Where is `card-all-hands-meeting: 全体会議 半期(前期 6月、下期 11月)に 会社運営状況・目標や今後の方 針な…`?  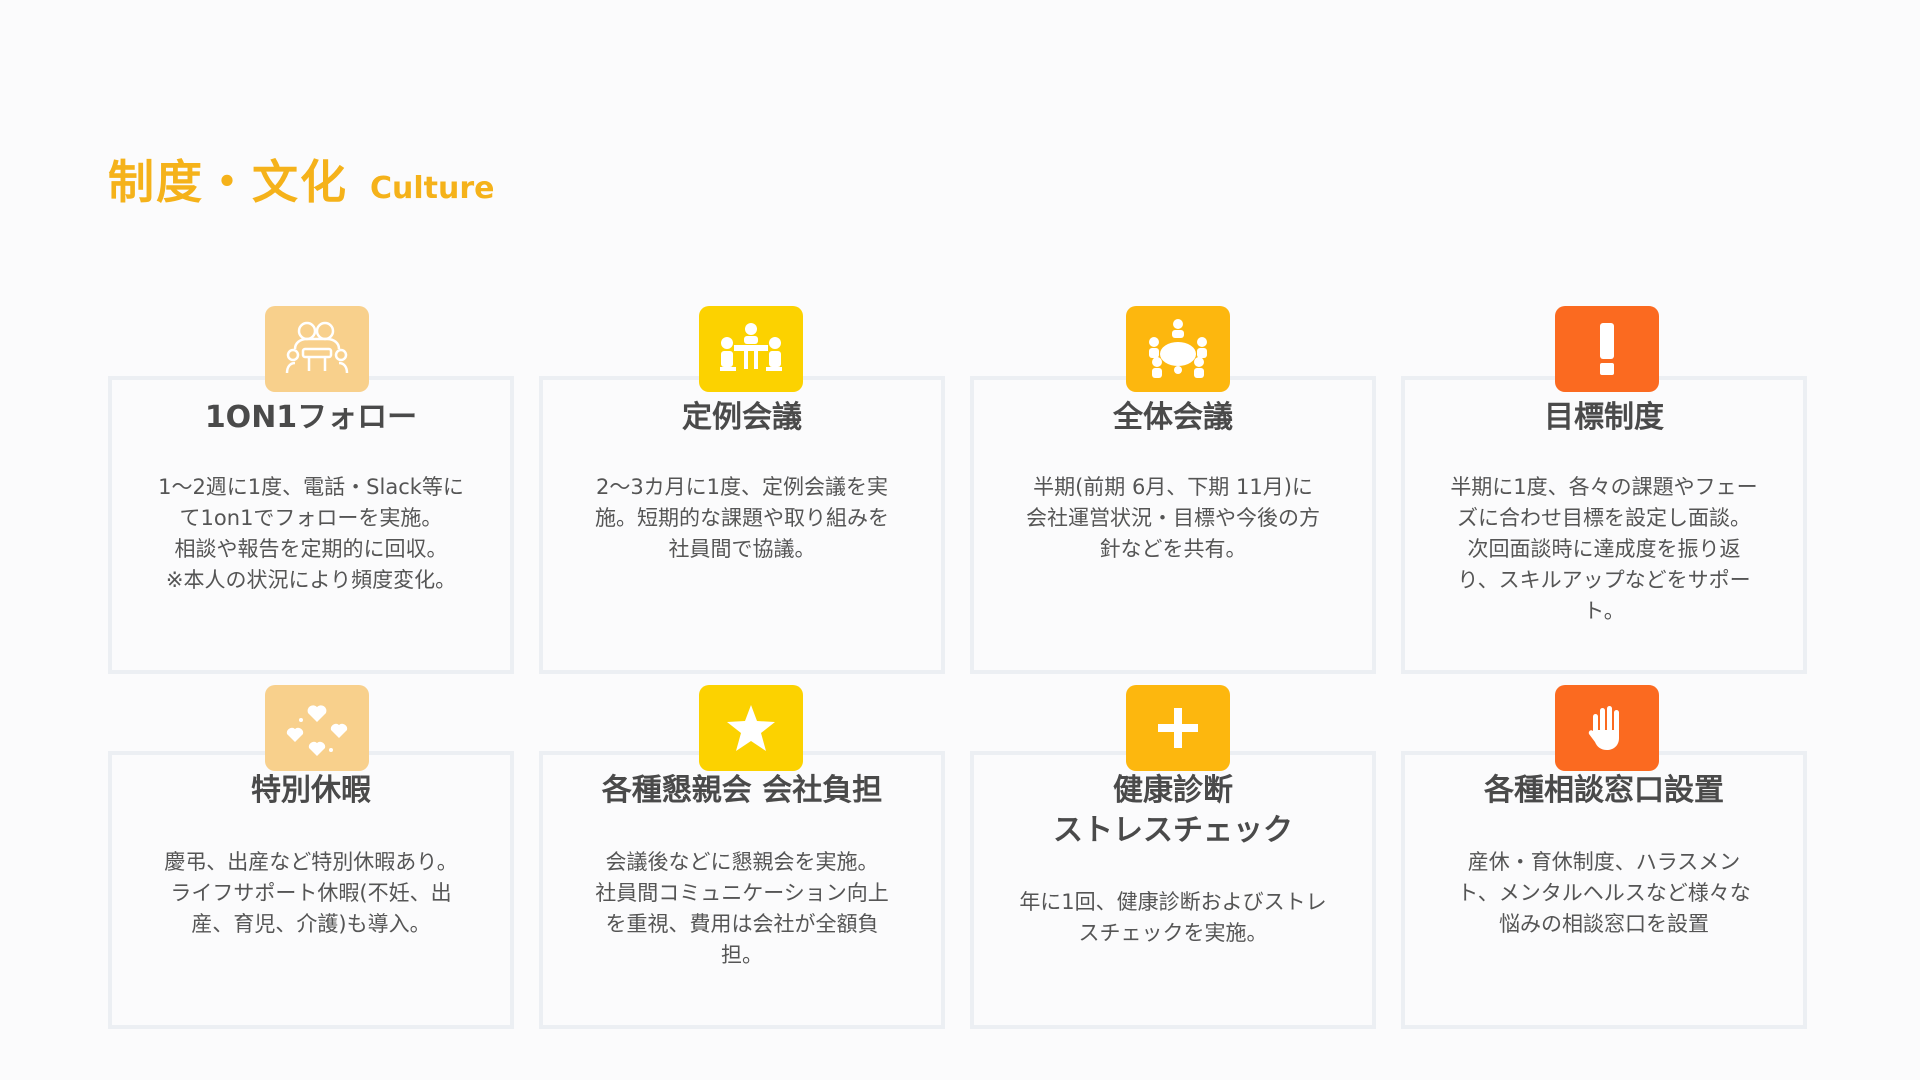
card-all-hands-meeting: 全体会議 半期(前期 6月、下期 11月)に 会社運営状況・目標や今後の方 針な… is located at coordinates (1173, 525).